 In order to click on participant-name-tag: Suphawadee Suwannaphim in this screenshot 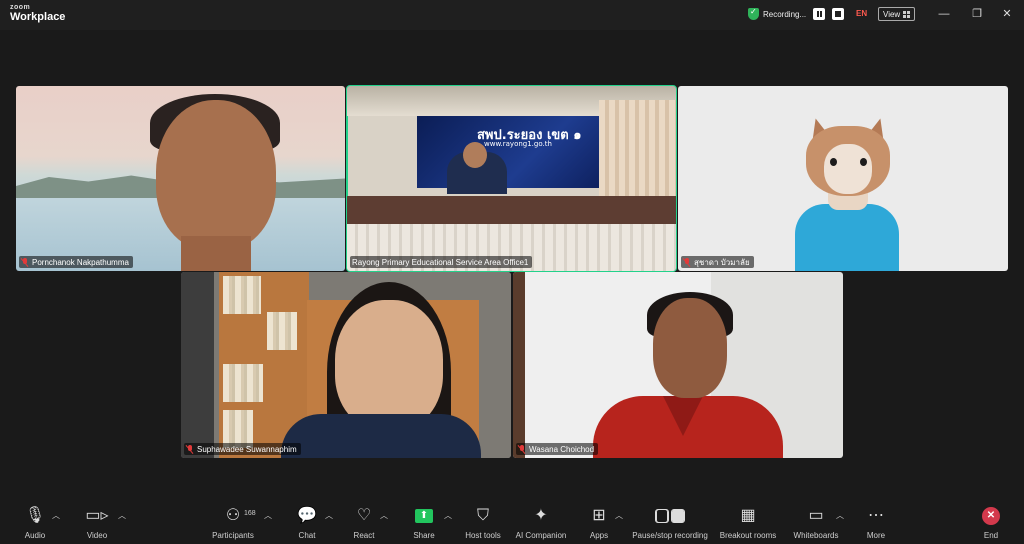, I will do `click(242, 449)`.